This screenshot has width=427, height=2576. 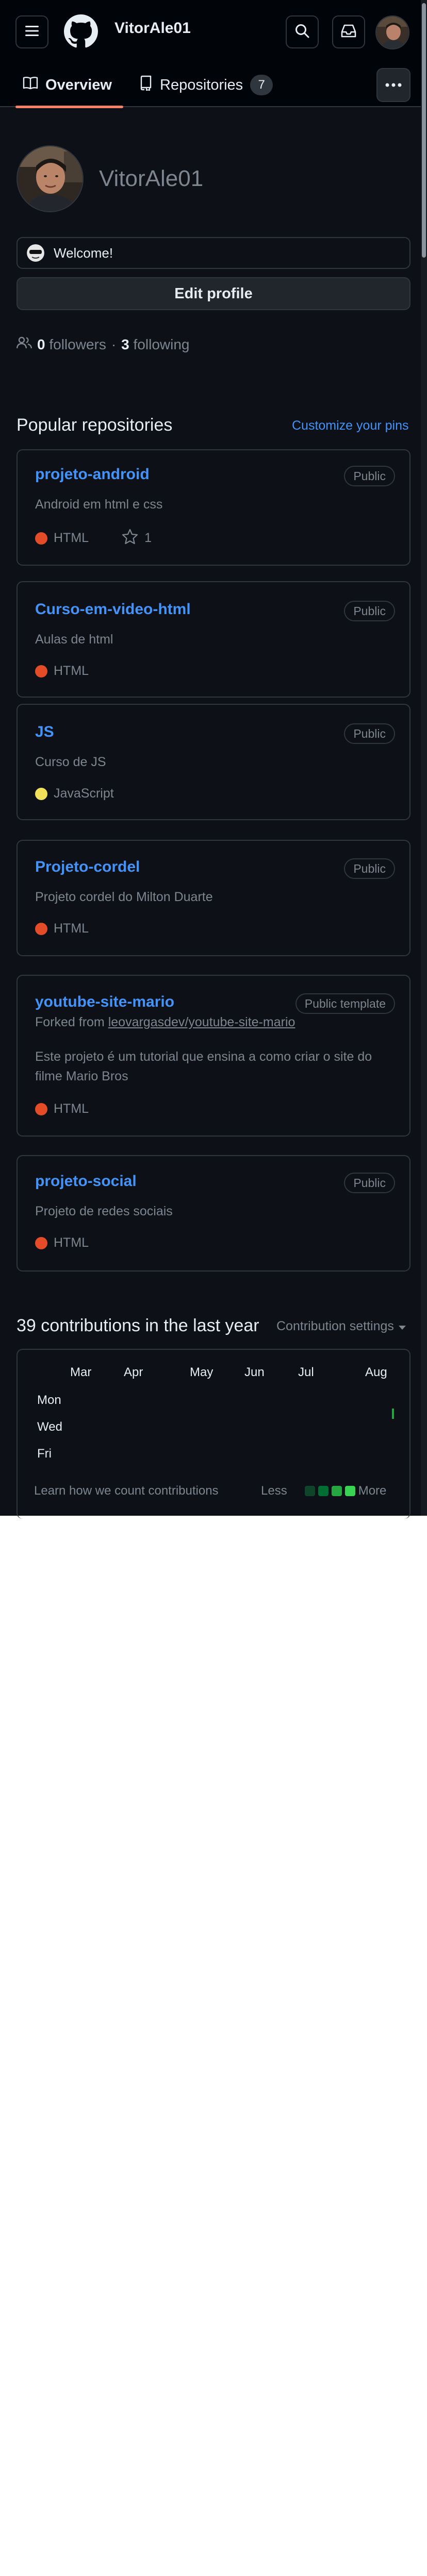 I want to click on learn-contributions-link: Learn how we count contributions, so click(x=126, y=1491).